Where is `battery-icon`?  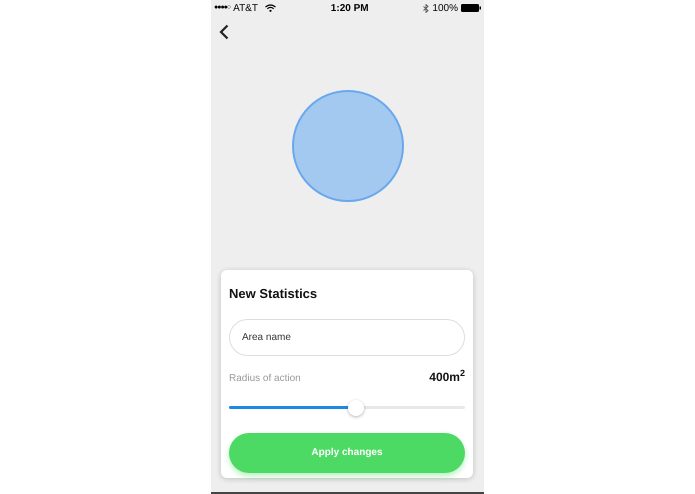
battery-icon is located at coordinates (471, 8).